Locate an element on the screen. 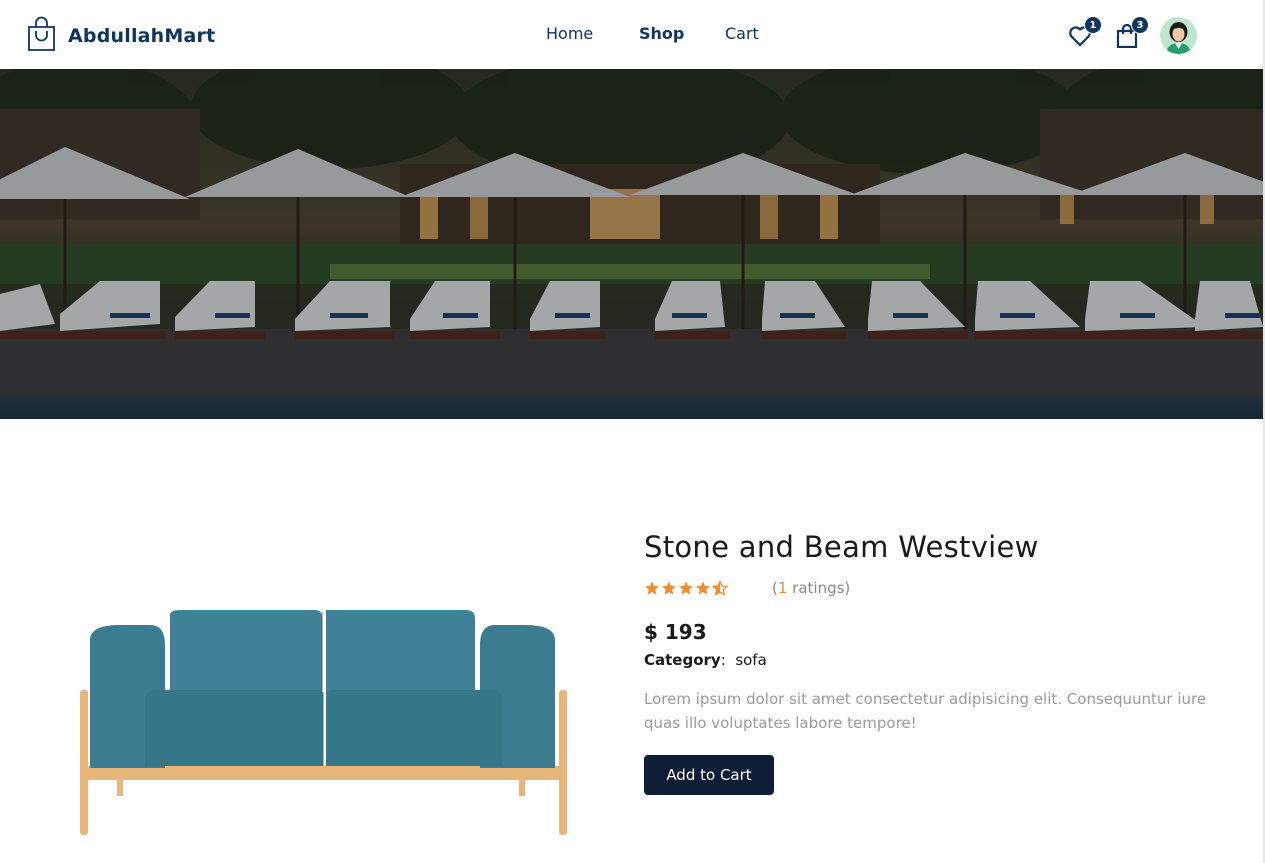 Image resolution: width=1265 pixels, height=863 pixels. ratings-count: 1 is located at coordinates (782, 588).